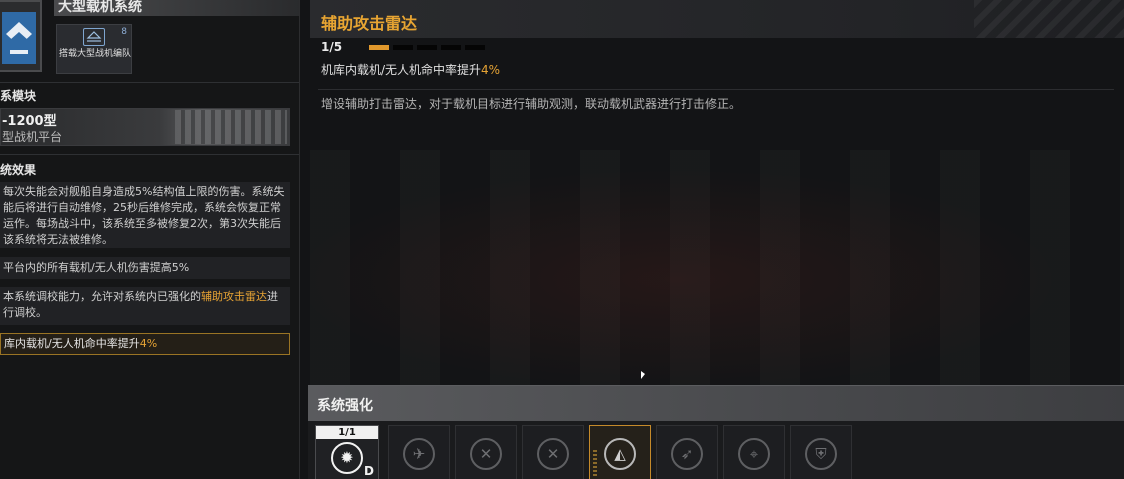  Describe the element at coordinates (231, 127) in the screenshot. I see `module-art-image` at that location.